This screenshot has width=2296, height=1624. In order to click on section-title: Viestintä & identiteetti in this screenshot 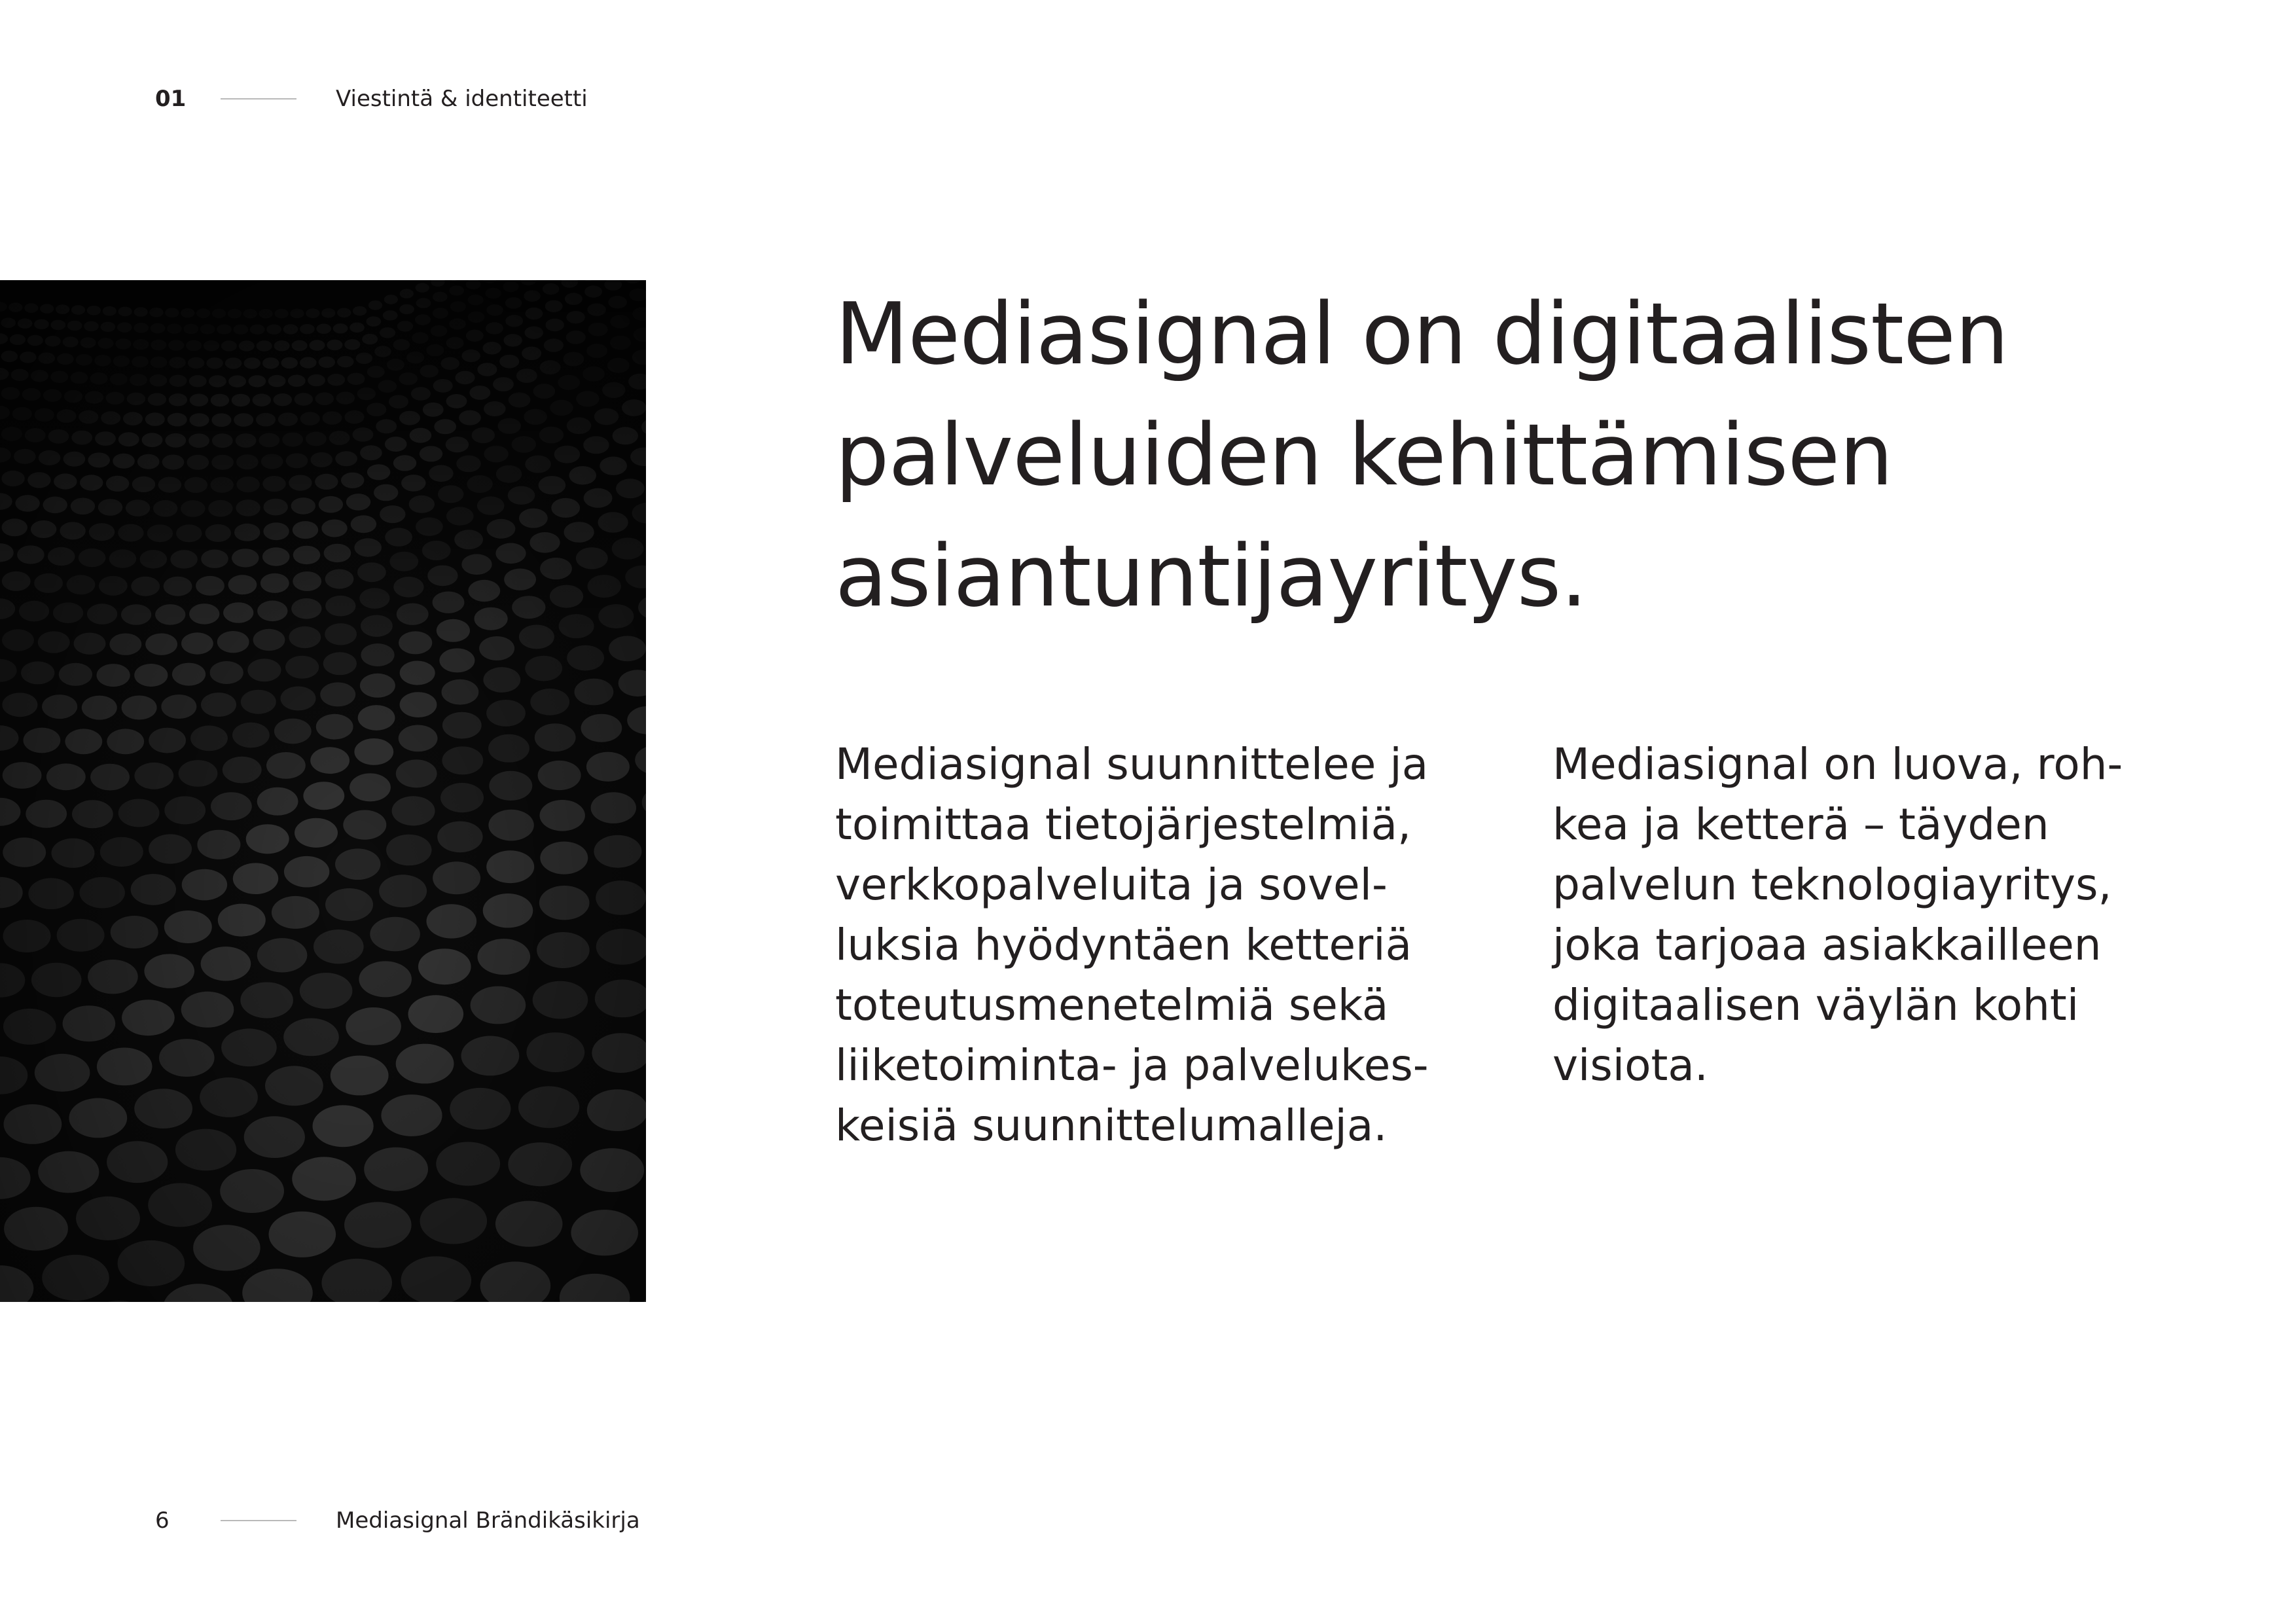, I will do `click(462, 99)`.